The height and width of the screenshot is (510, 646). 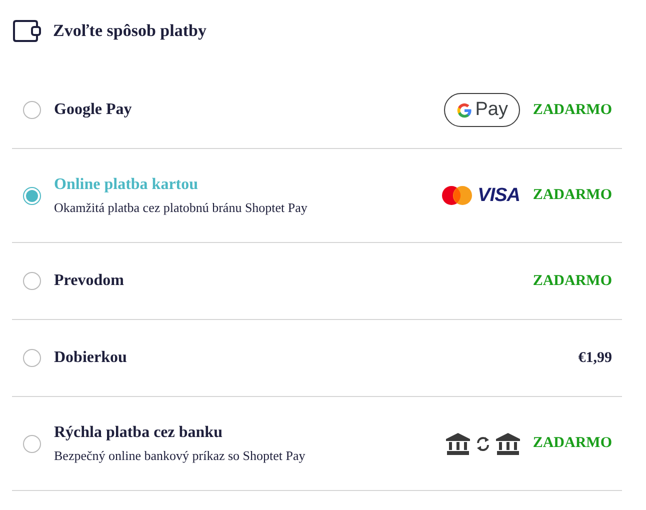 What do you see at coordinates (26, 31) in the screenshot?
I see `wallet-icon` at bounding box center [26, 31].